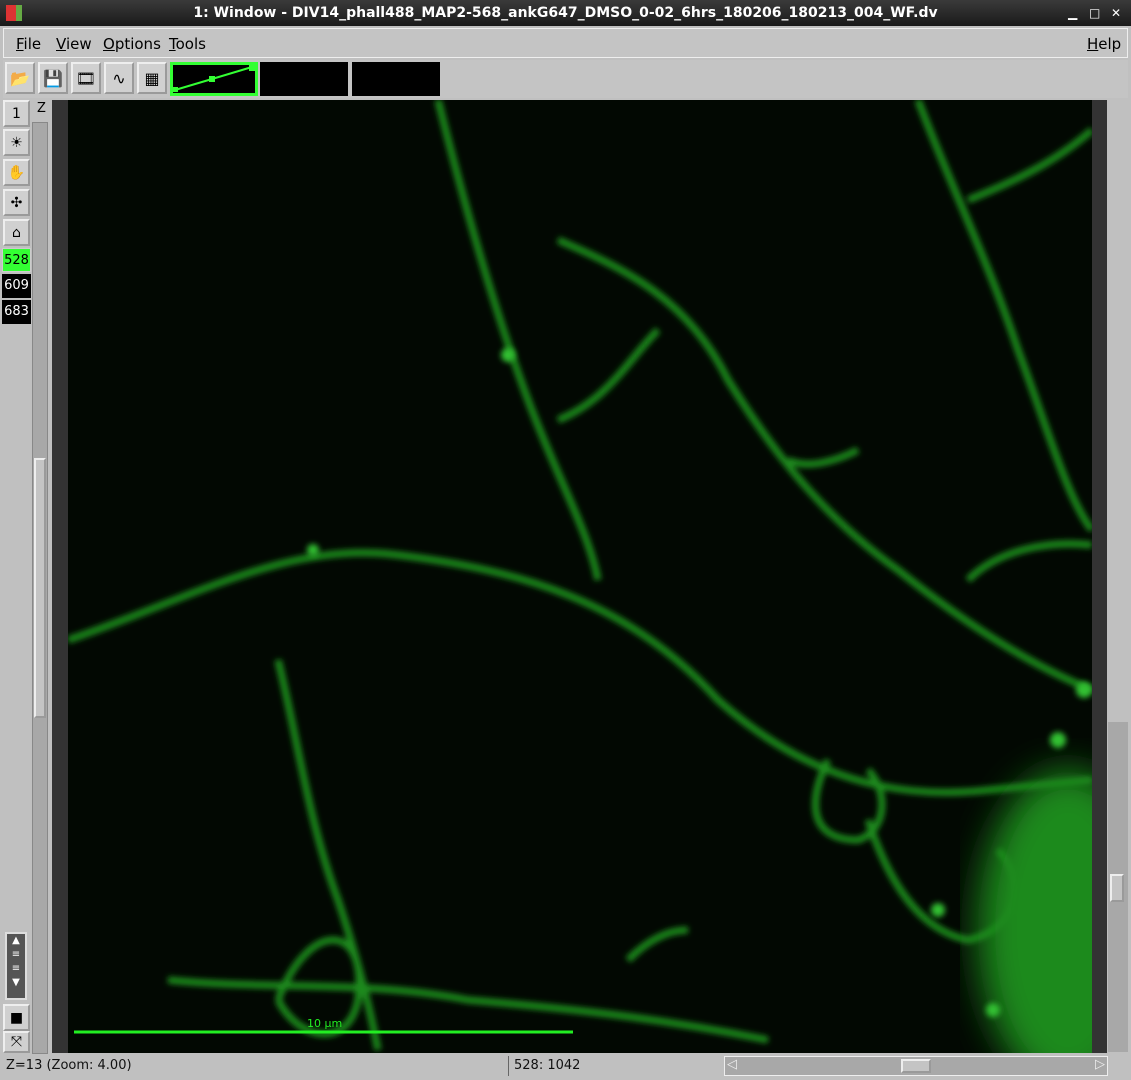 The image size is (1131, 1080). I want to click on channel-683: 683, so click(16, 312).